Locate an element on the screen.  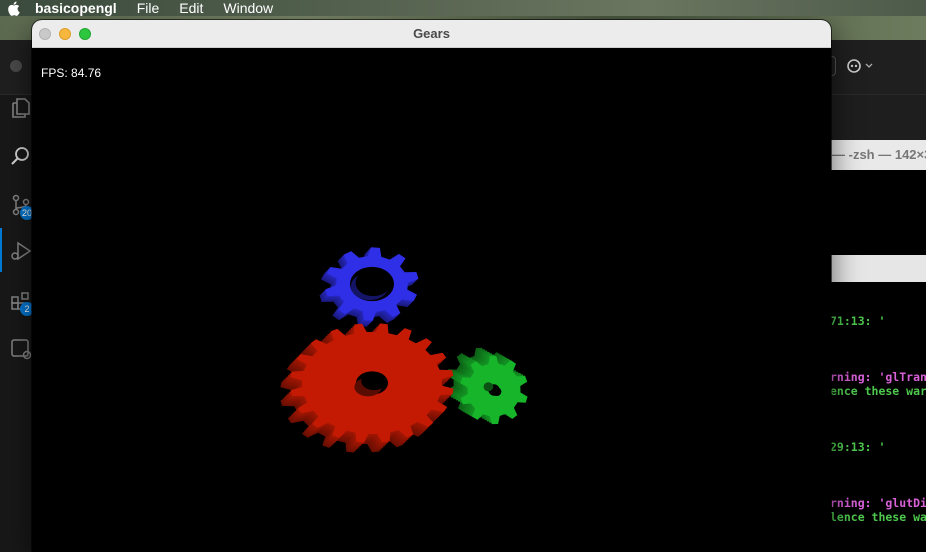
fps-counter: FPS: 84.76 is located at coordinates (71, 73).